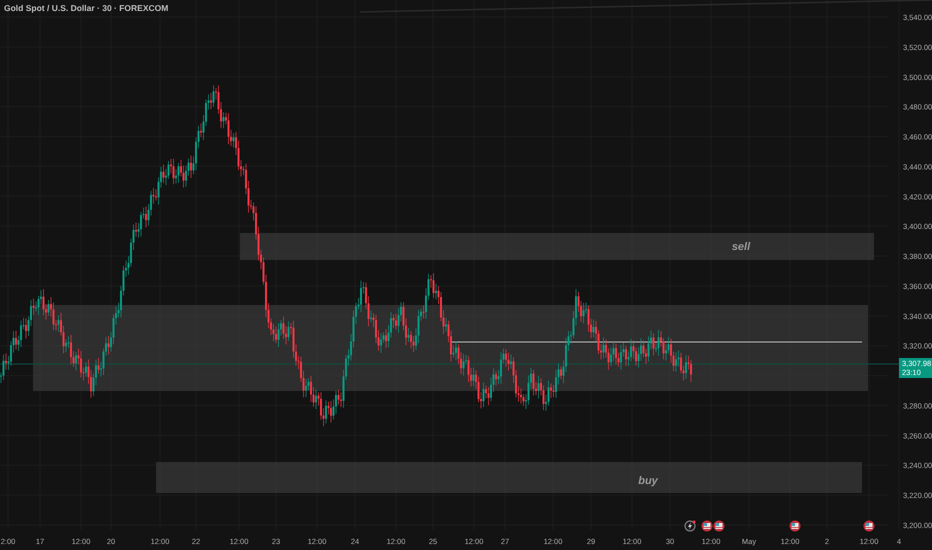 Image resolution: width=932 pixels, height=550 pixels. Describe the element at coordinates (741, 247) in the screenshot. I see `zone-label: sell` at that location.